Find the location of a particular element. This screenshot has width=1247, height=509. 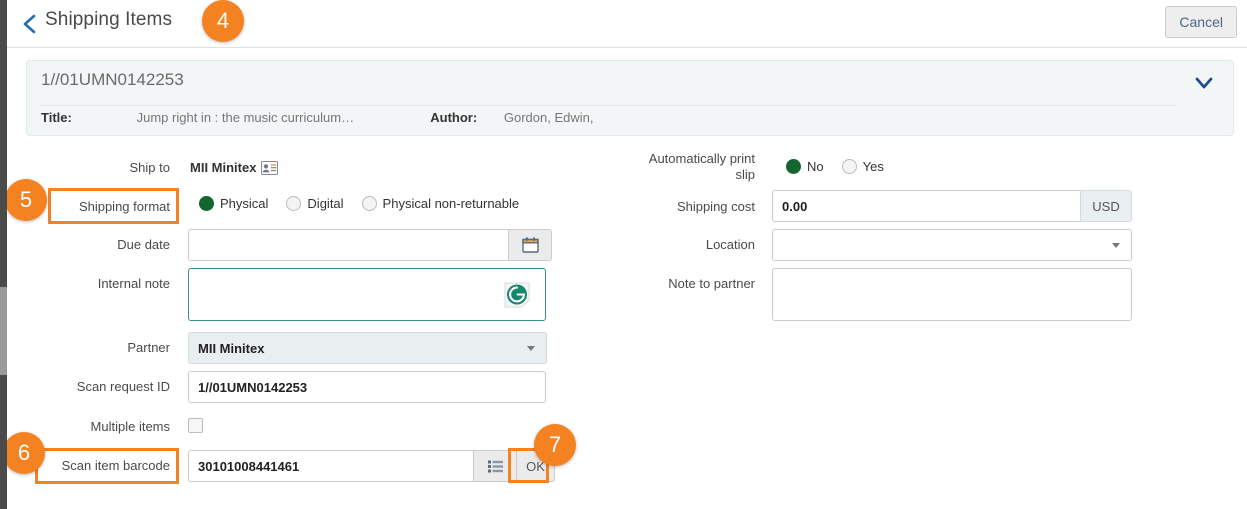

due-date-input is located at coordinates (348, 245).